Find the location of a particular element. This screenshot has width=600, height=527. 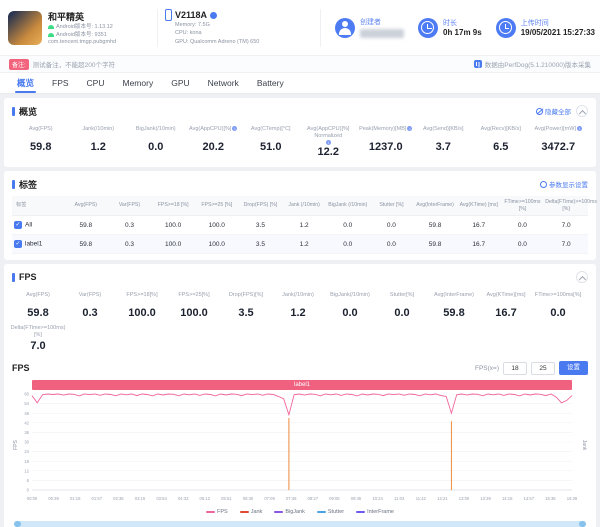

table-cell: 59.8 is located at coordinates (86, 225).